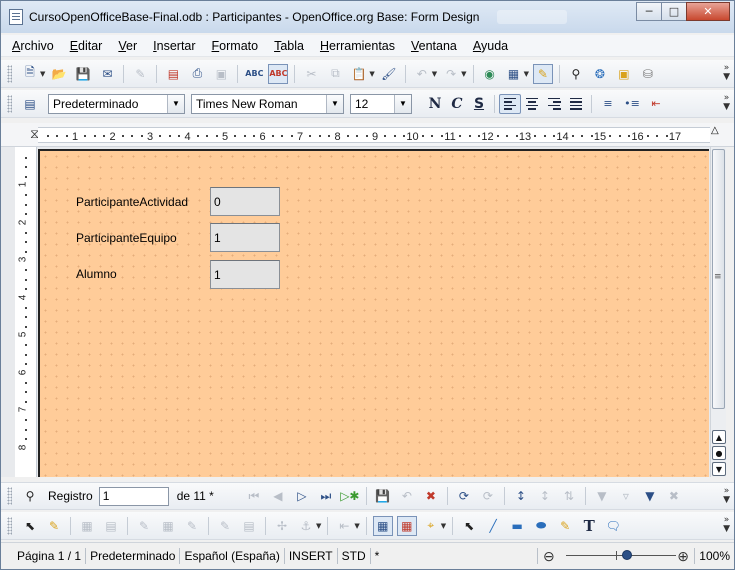 The image size is (735, 570). Describe the element at coordinates (719, 437) in the screenshot. I see `previous-page-button: ▲` at that location.